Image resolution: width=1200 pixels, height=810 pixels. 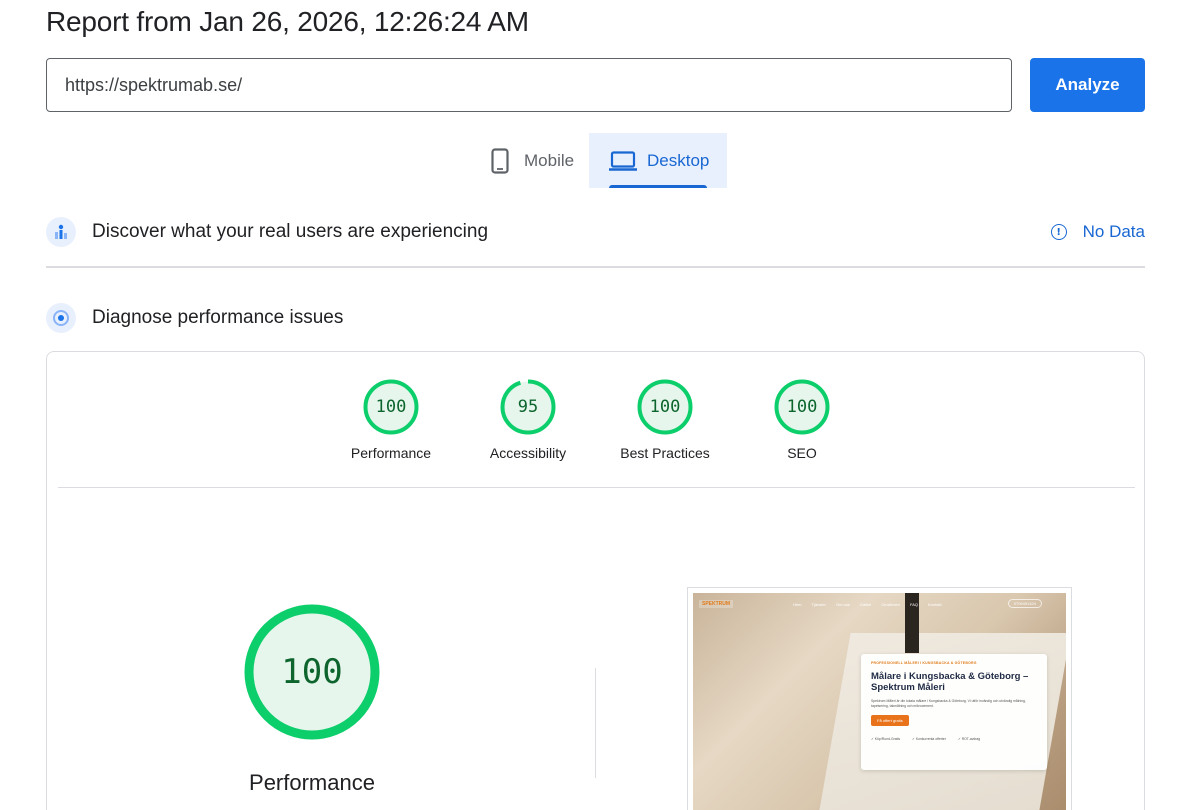 What do you see at coordinates (842, 604) in the screenshot?
I see `screenshot-nav-link: Om oss` at bounding box center [842, 604].